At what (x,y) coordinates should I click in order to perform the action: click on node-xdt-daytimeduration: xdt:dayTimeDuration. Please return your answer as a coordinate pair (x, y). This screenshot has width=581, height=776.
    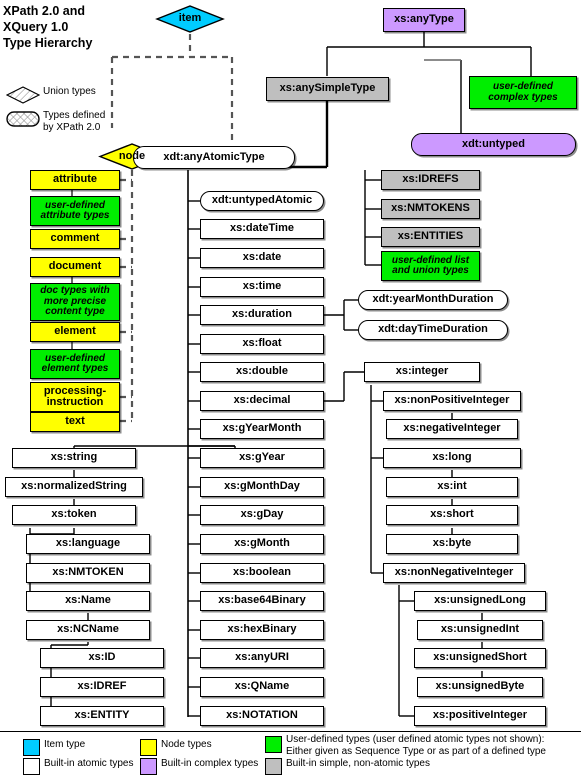
    Looking at the image, I should click on (433, 330).